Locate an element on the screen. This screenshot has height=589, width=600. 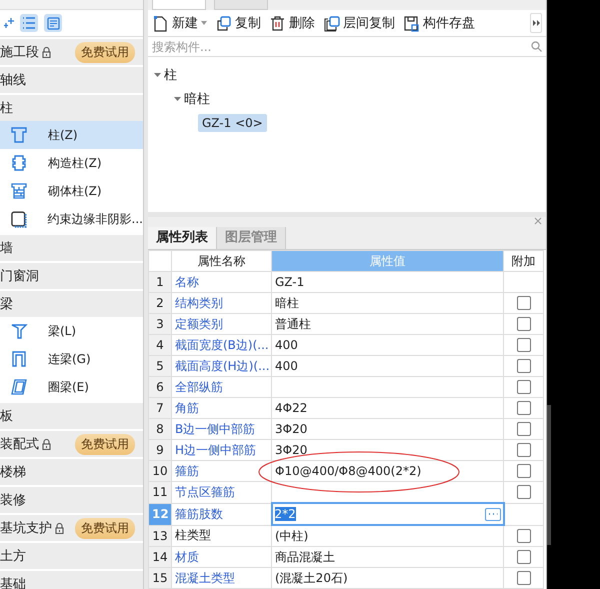
row-number: 4 is located at coordinates (160, 345).